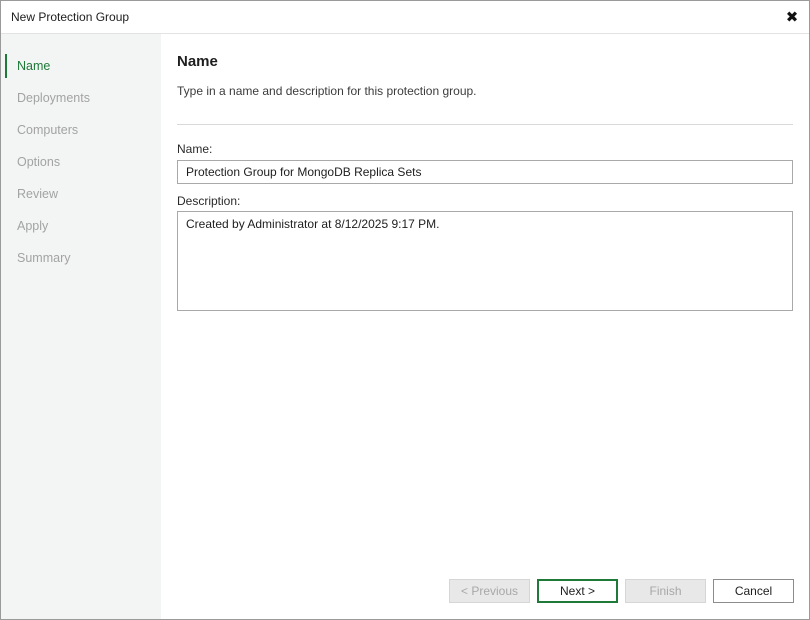  What do you see at coordinates (44, 258) in the screenshot?
I see `step-summary: Summary` at bounding box center [44, 258].